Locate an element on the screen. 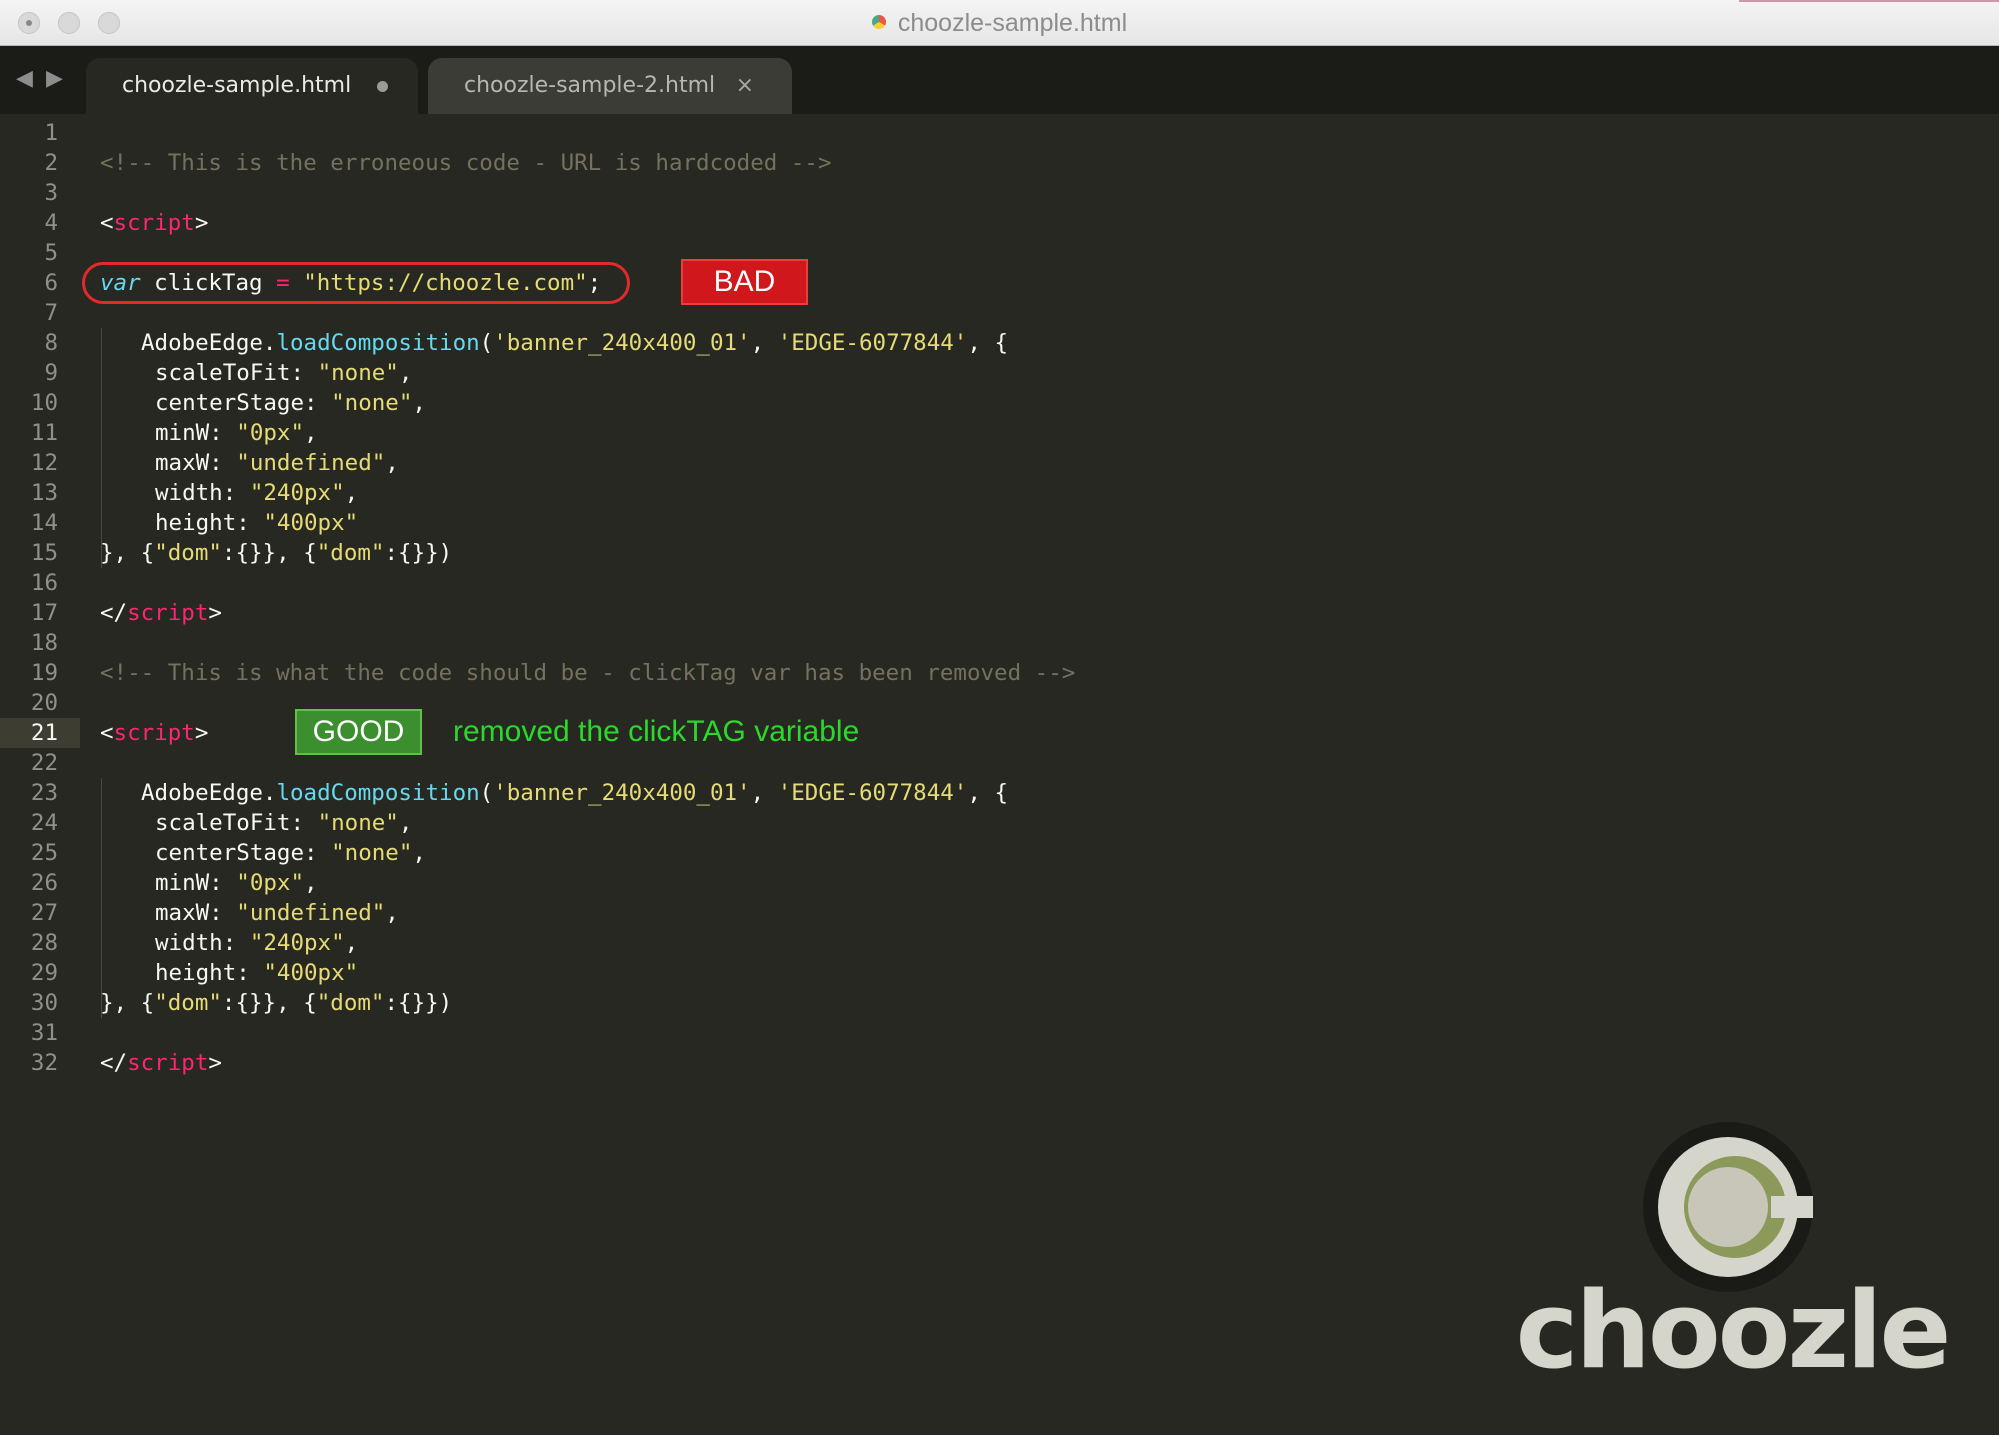  titlebar-accent is located at coordinates (1869, 1).